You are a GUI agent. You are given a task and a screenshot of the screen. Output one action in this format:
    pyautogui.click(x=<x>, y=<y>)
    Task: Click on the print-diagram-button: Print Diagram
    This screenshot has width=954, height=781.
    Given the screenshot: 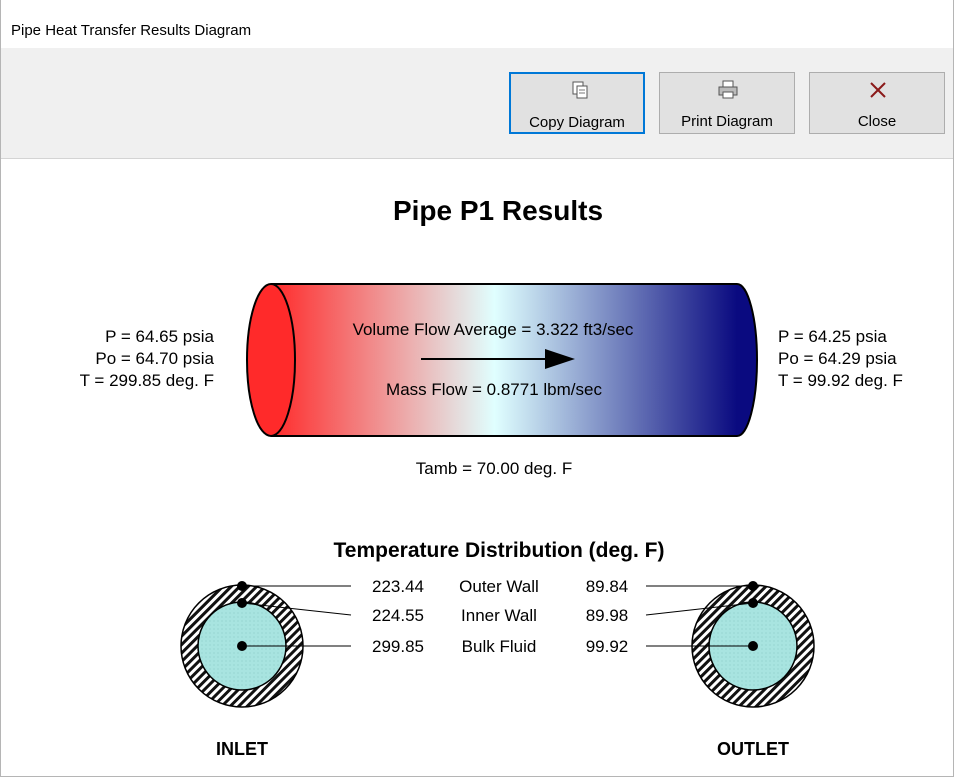 What is the action you would take?
    pyautogui.click(x=727, y=103)
    